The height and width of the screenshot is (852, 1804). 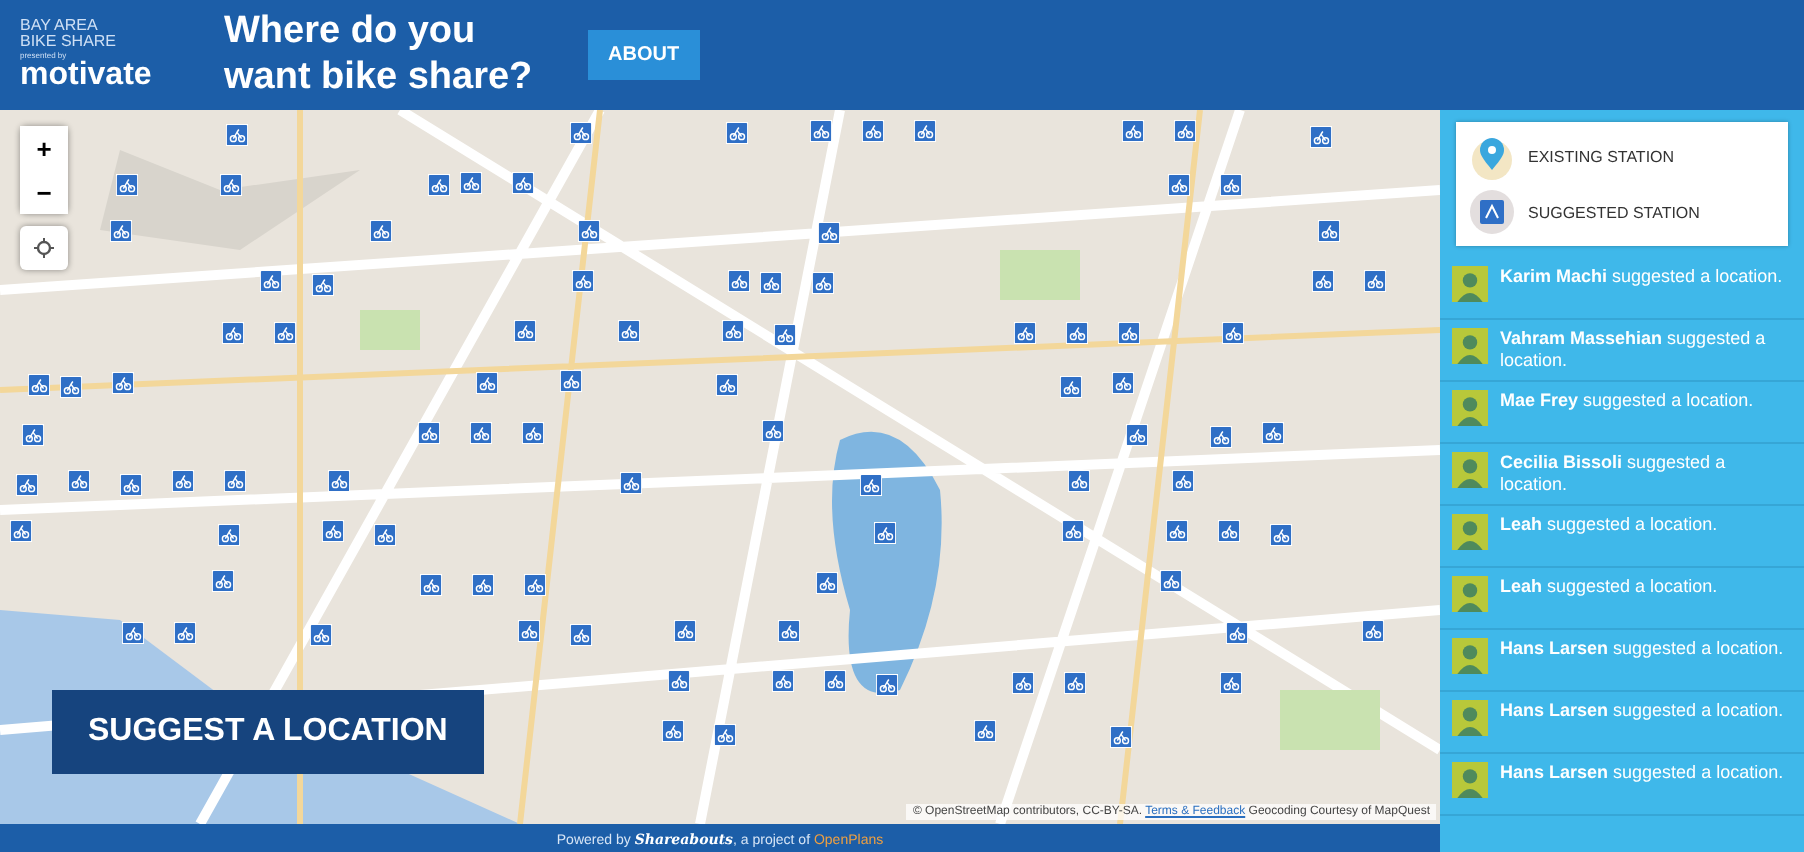 What do you see at coordinates (1614, 212) in the screenshot?
I see `legend-label: SUGGESTED STATION` at bounding box center [1614, 212].